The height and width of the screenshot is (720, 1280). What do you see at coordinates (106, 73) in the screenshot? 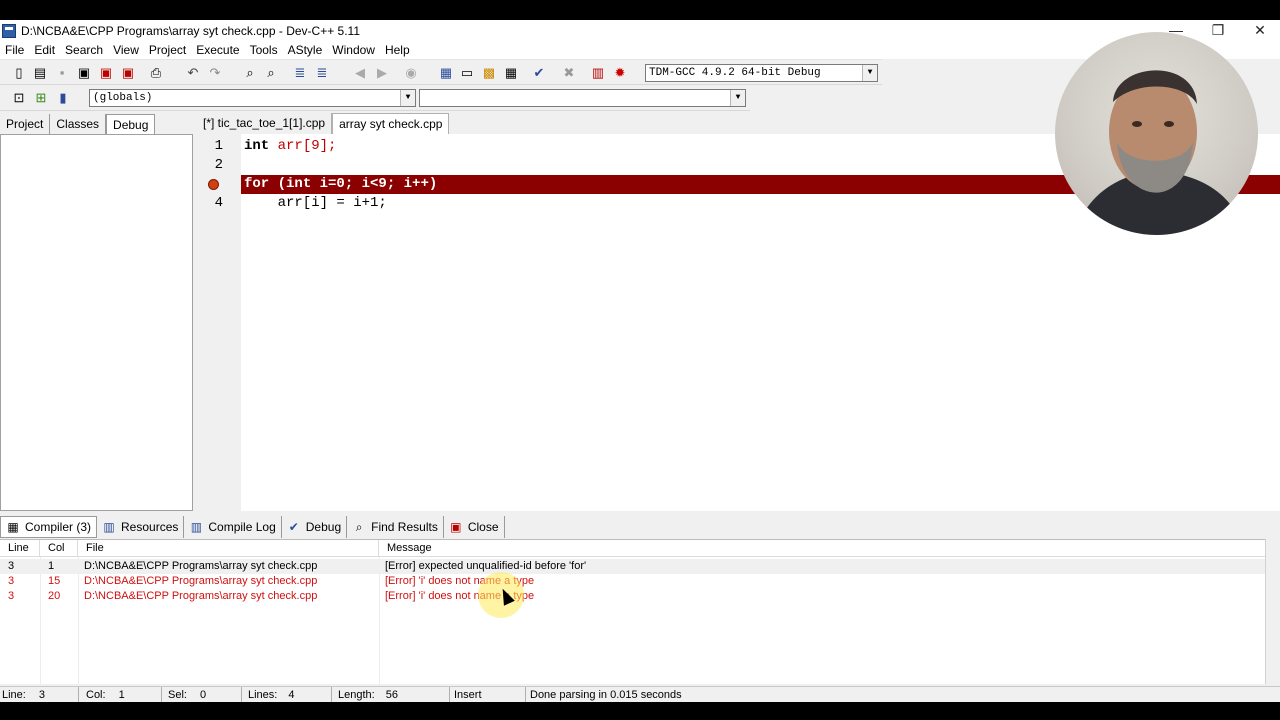
I see `close-file-icon: ▣` at bounding box center [106, 73].